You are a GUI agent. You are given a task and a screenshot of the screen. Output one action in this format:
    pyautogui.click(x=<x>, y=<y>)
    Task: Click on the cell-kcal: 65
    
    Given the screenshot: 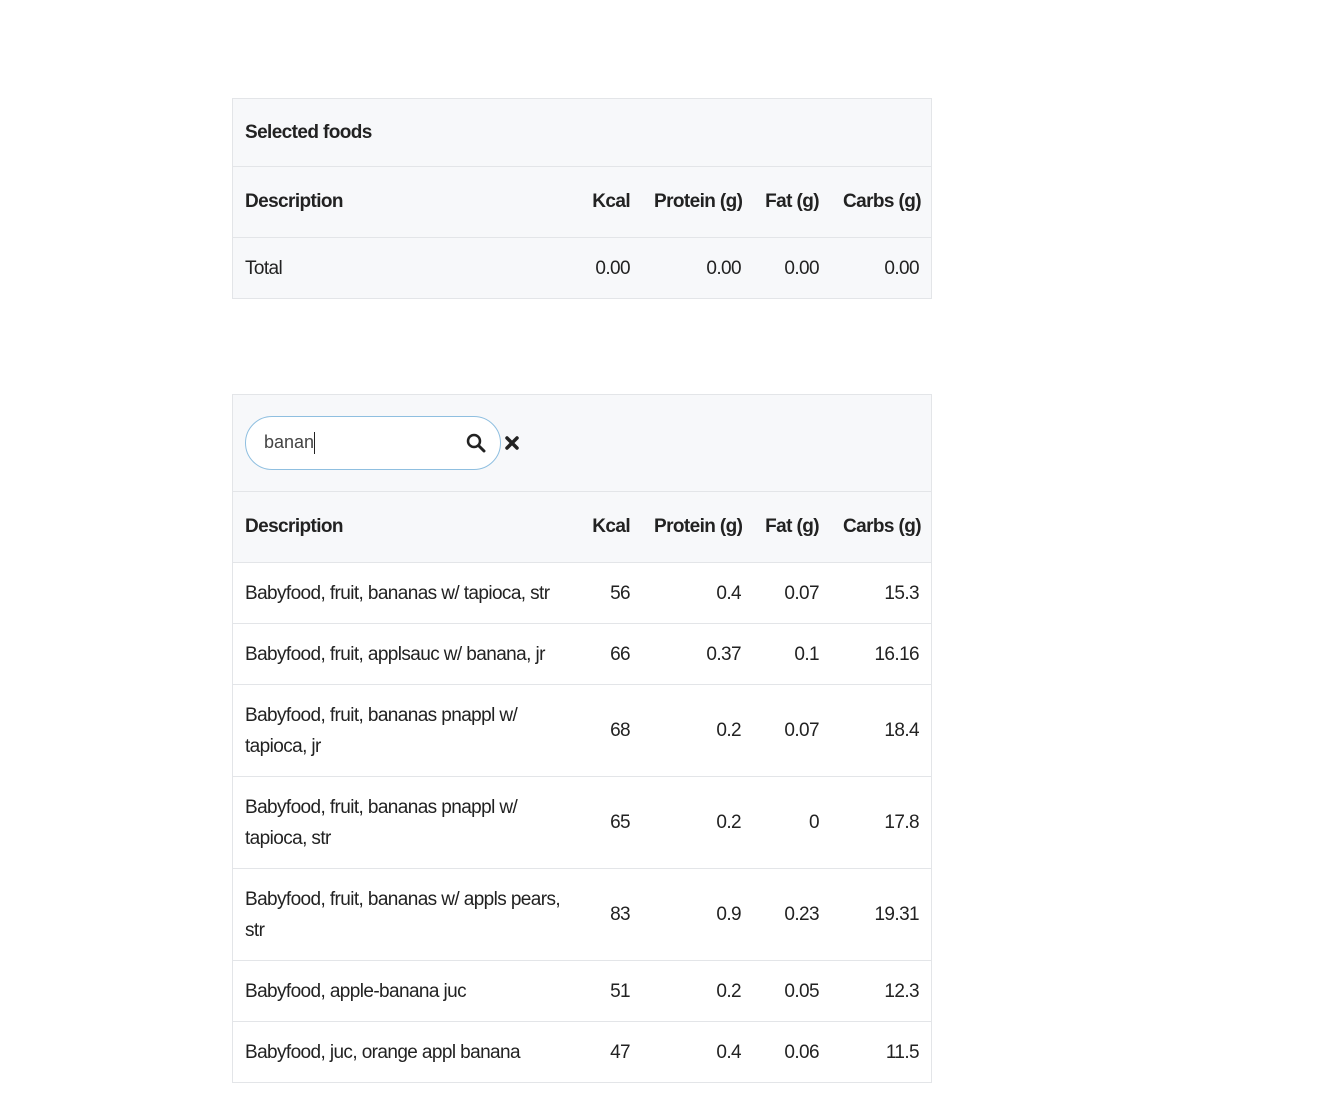 What is the action you would take?
    pyautogui.click(x=611, y=822)
    